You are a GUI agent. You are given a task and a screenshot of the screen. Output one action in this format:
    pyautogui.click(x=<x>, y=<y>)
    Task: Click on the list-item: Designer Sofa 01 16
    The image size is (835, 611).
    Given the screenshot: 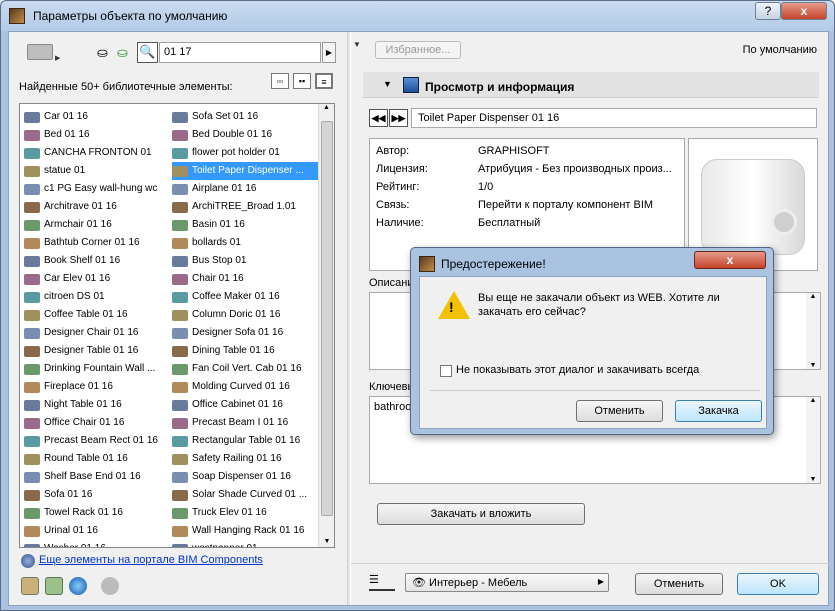 What is the action you would take?
    pyautogui.click(x=246, y=333)
    